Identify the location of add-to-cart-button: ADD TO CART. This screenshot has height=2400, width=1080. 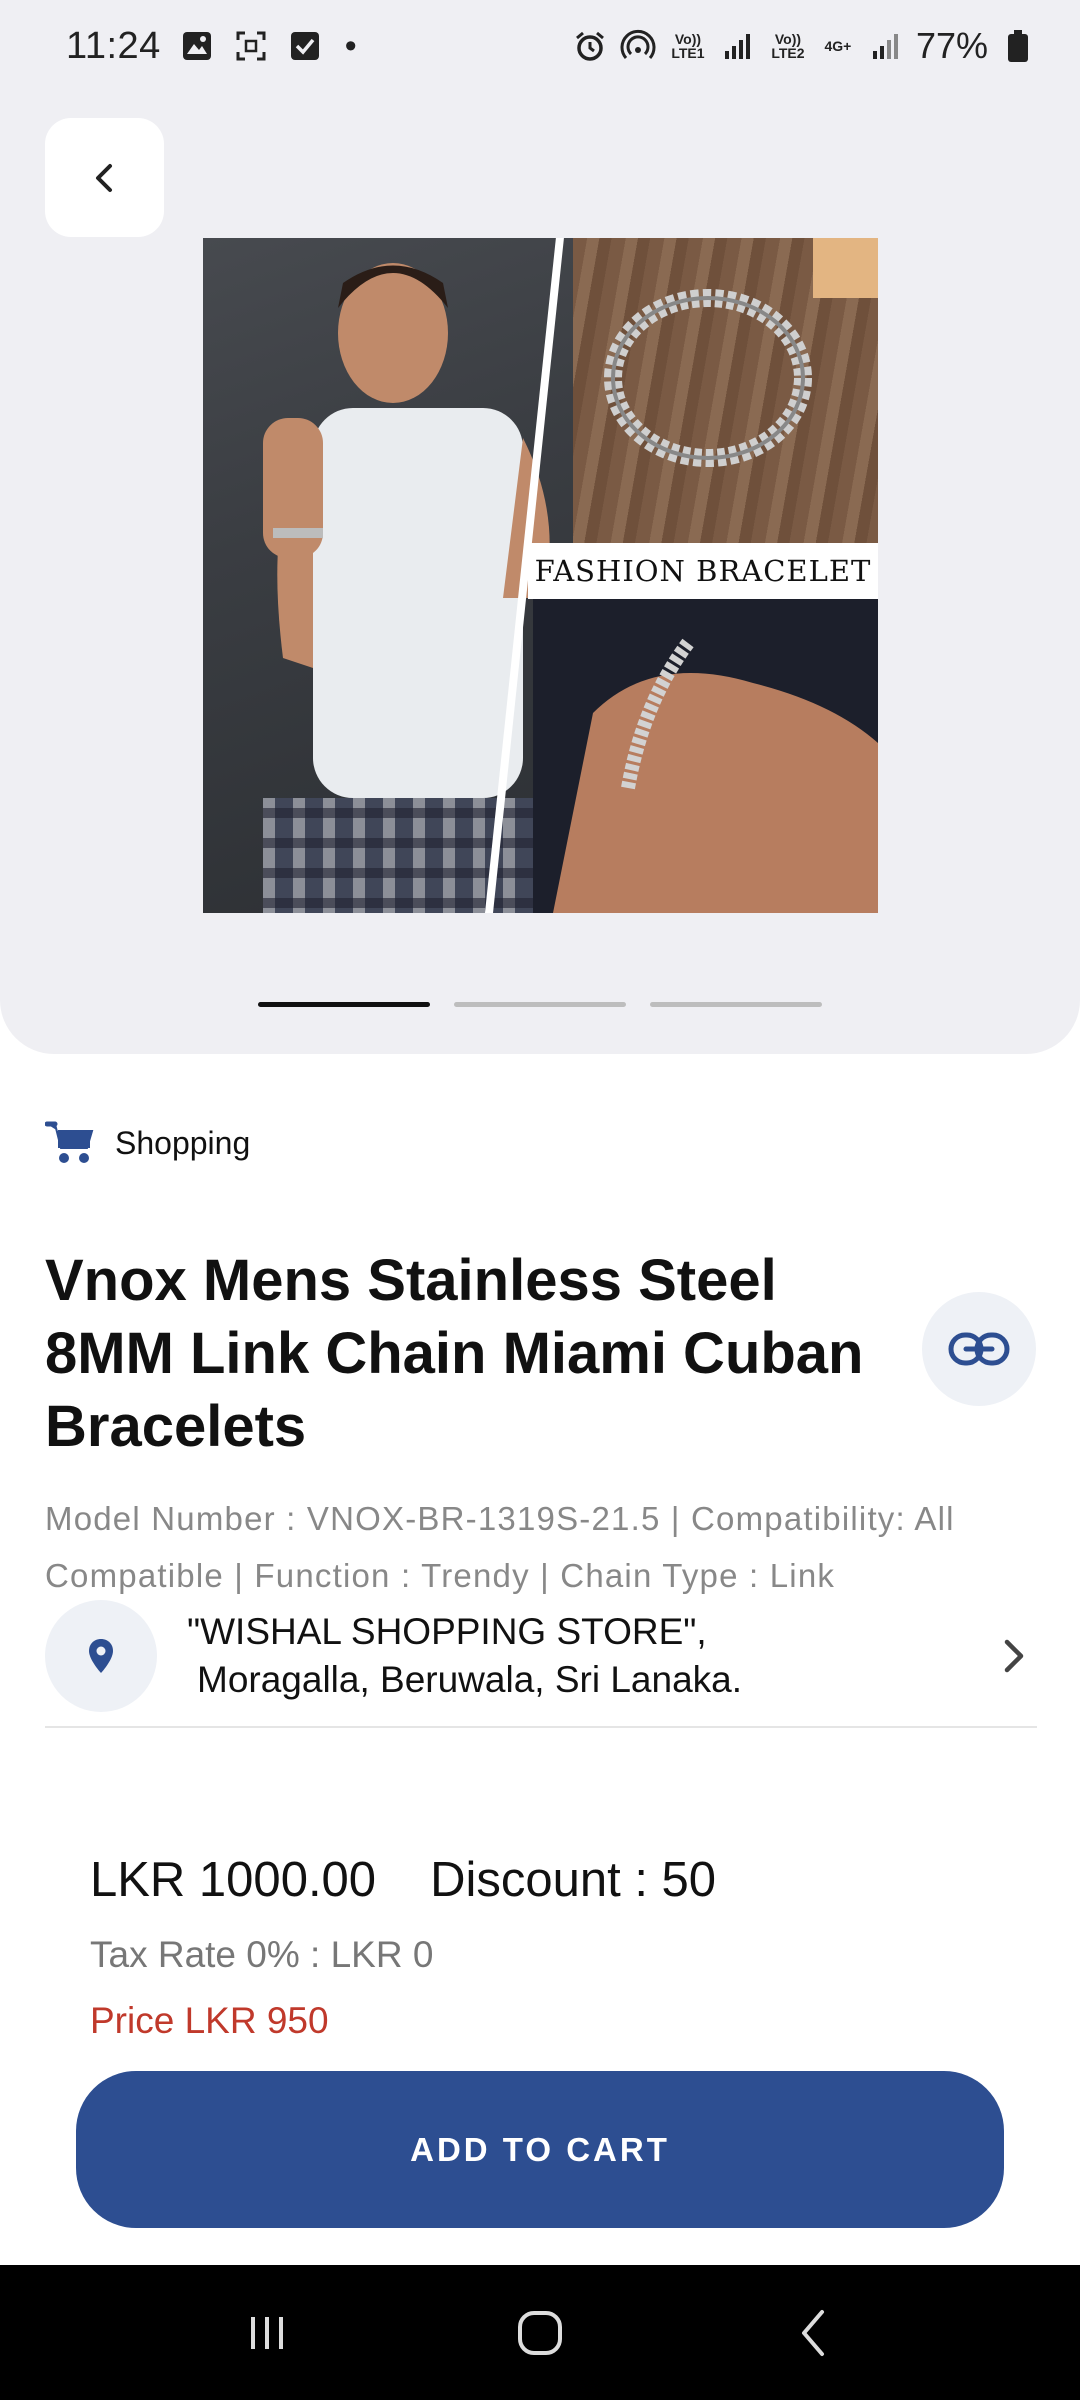
(540, 2149).